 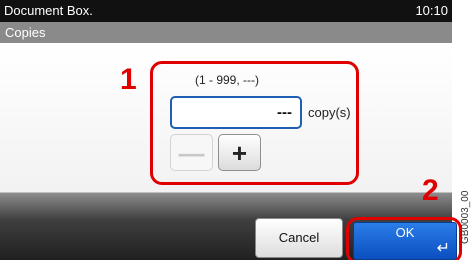 What do you see at coordinates (128, 79) in the screenshot?
I see `callout-number-1: 1` at bounding box center [128, 79].